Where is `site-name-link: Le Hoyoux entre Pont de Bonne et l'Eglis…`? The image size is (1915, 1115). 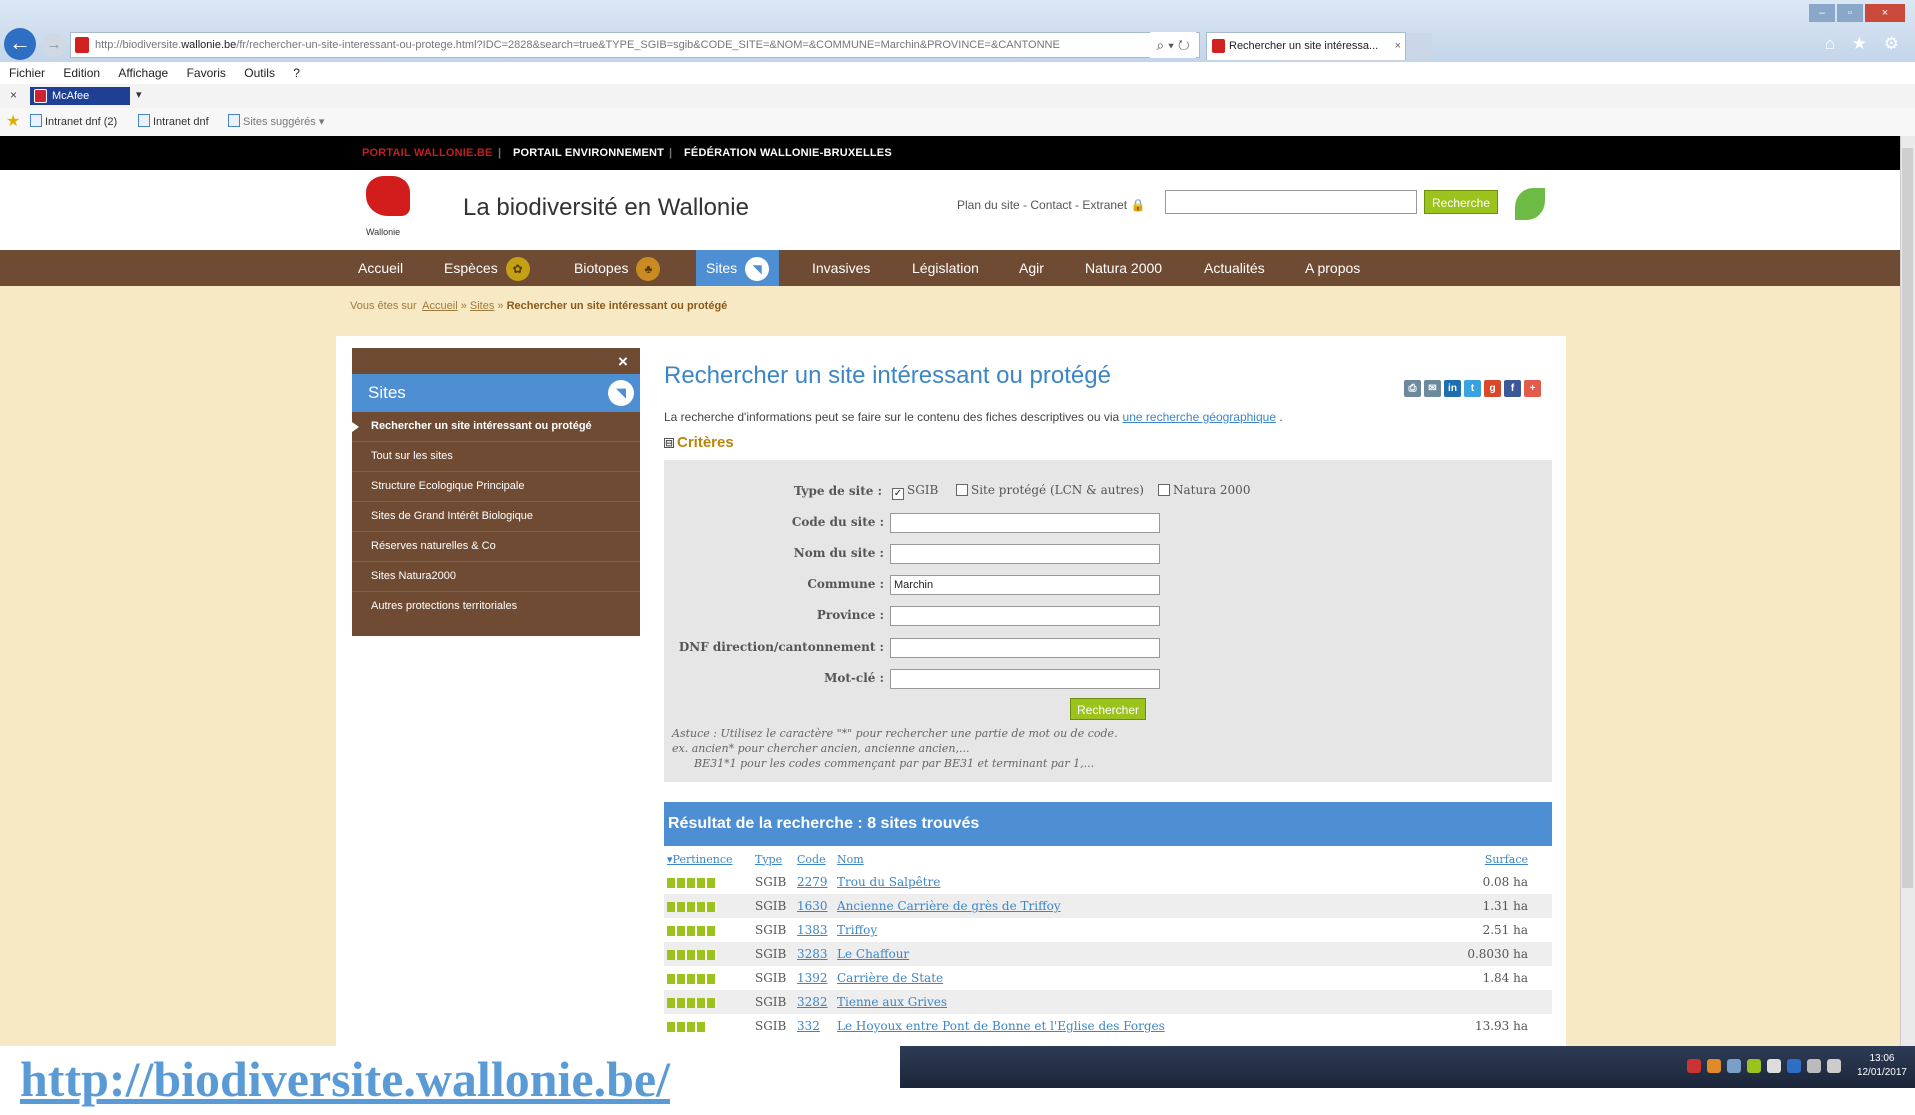
site-name-link: Le Hoyoux entre Pont de Bonne et l'Eglis… is located at coordinates (1001, 1026).